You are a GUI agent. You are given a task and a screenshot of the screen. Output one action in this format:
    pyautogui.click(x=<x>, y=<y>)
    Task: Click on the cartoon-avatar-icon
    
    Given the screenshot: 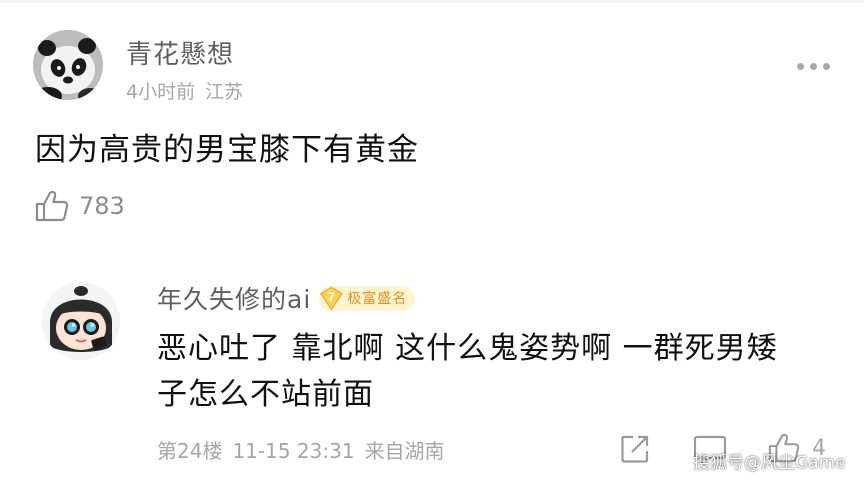 What is the action you would take?
    pyautogui.click(x=81, y=321)
    